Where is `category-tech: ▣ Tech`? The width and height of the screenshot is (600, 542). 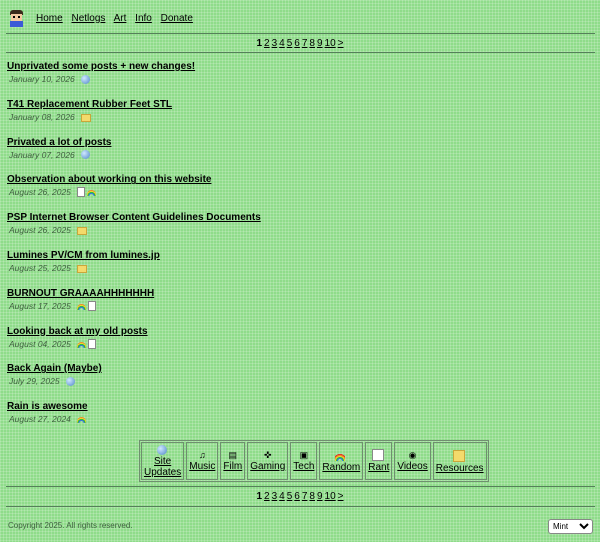 category-tech: ▣ Tech is located at coordinates (304, 461).